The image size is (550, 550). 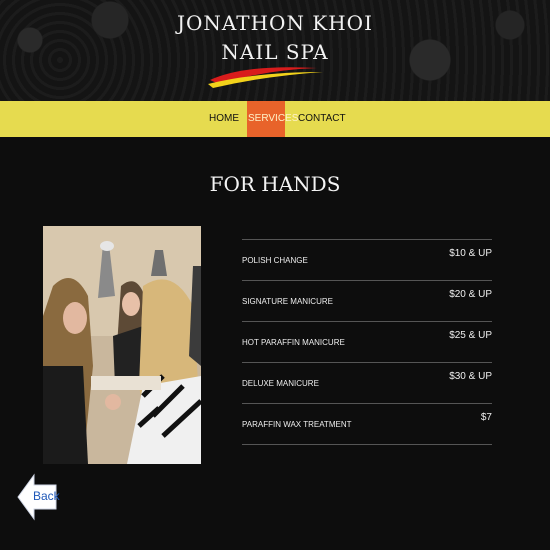 What do you see at coordinates (486, 417) in the screenshot?
I see `service-price: $7` at bounding box center [486, 417].